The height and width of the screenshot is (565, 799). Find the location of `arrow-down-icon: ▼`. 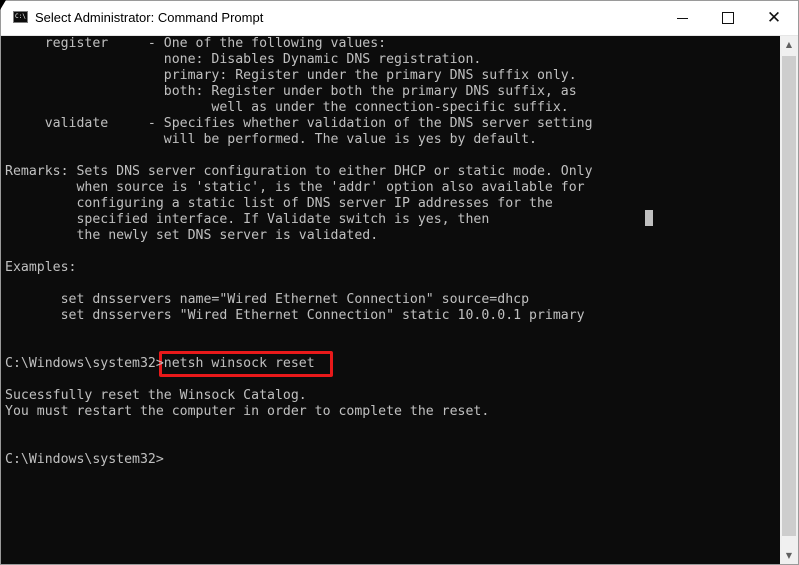

arrow-down-icon: ▼ is located at coordinates (789, 555).